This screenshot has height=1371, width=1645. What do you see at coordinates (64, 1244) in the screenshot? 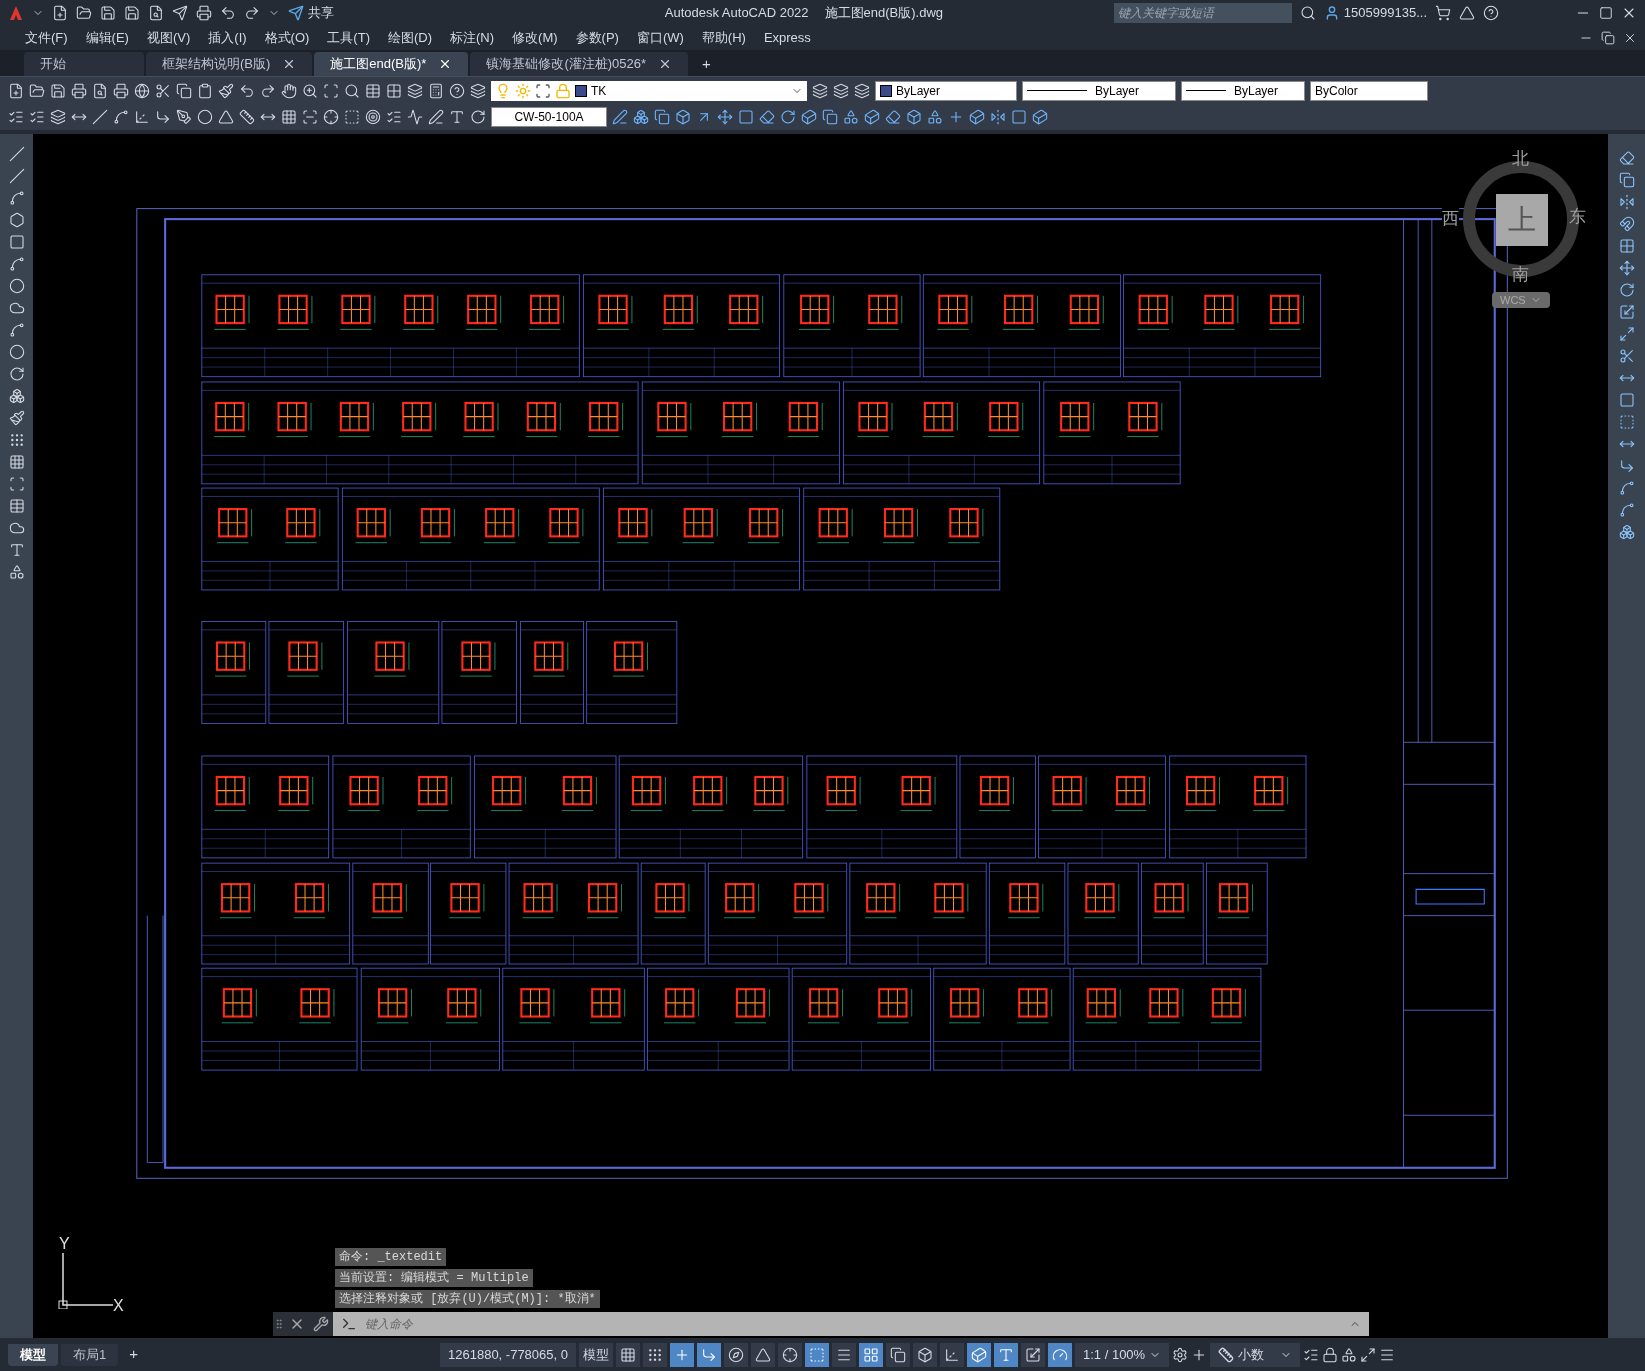
I see `ucs-axis-label: Y` at bounding box center [64, 1244].